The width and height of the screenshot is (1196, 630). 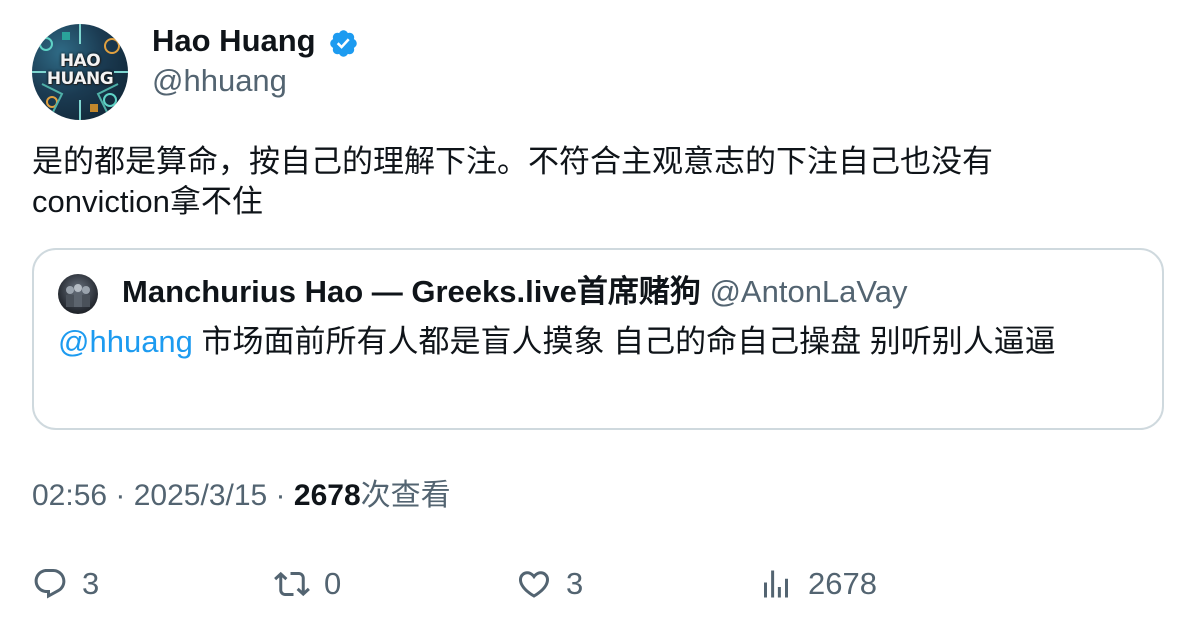 I want to click on views-label: 次查看, so click(x=405, y=495).